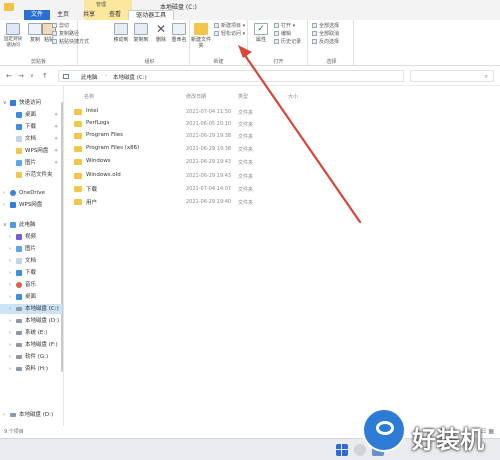 This screenshot has width=500, height=460. What do you see at coordinates (13, 103) in the screenshot?
I see `star-icon` at bounding box center [13, 103].